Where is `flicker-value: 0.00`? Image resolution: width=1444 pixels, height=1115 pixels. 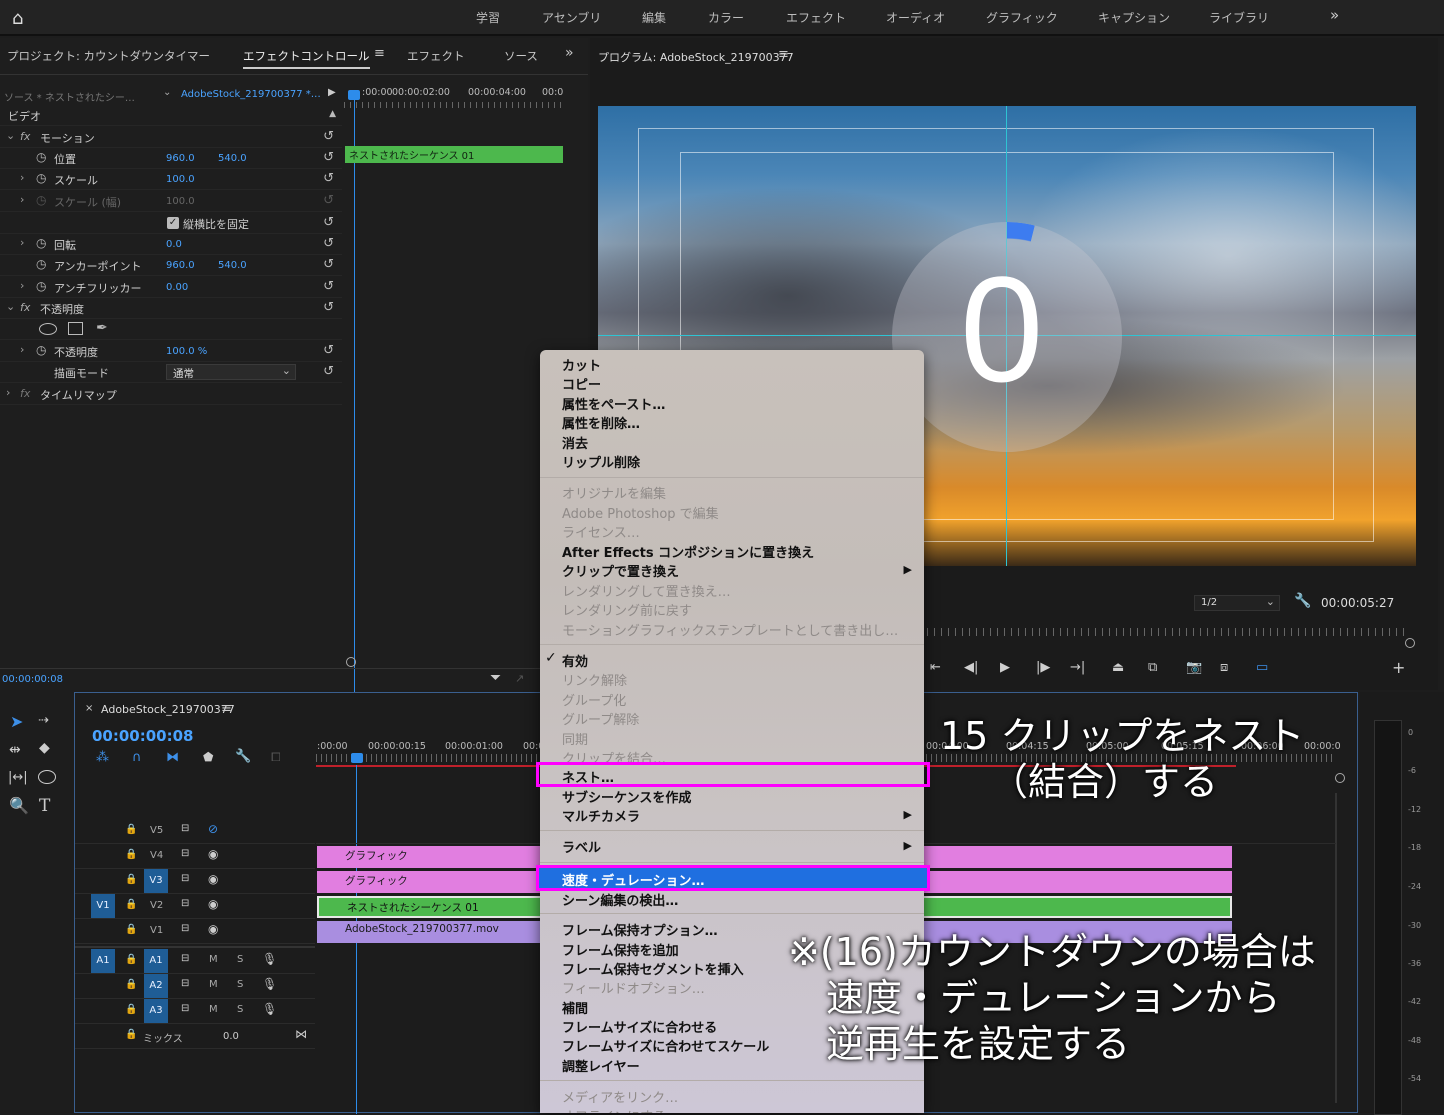 flicker-value: 0.00 is located at coordinates (177, 287).